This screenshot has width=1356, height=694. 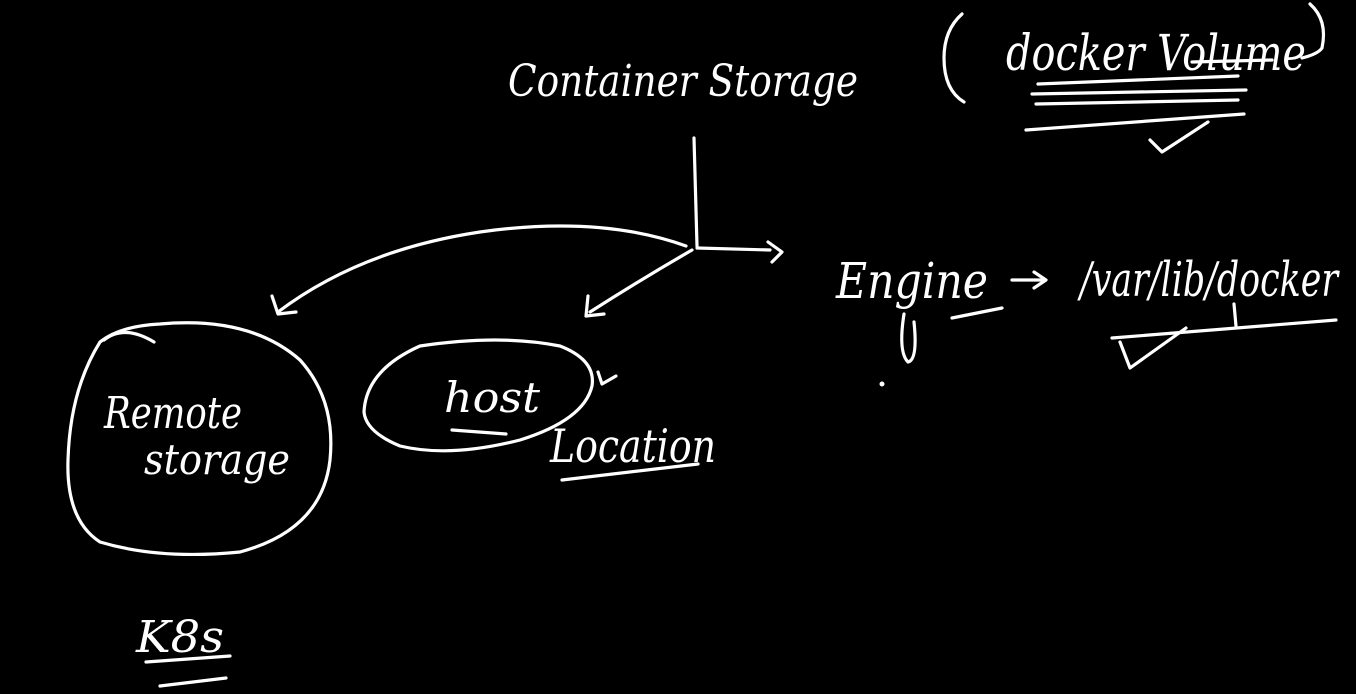 I want to click on arrowhead-right-icon, so click(x=775, y=252).